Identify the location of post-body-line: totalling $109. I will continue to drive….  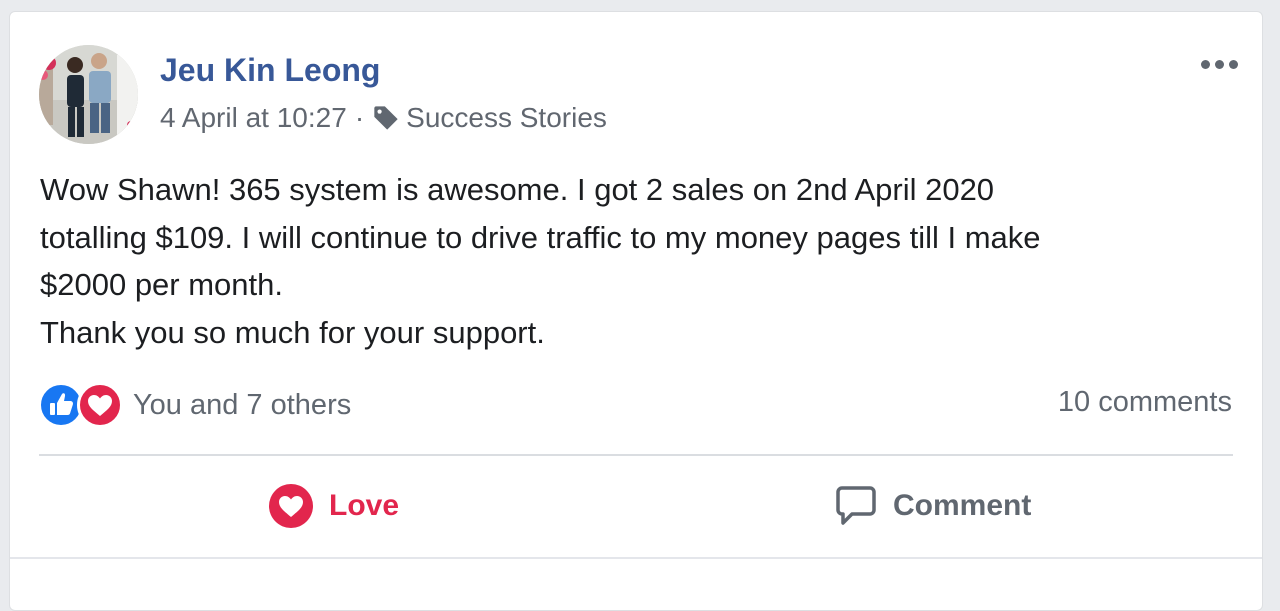
(540, 237).